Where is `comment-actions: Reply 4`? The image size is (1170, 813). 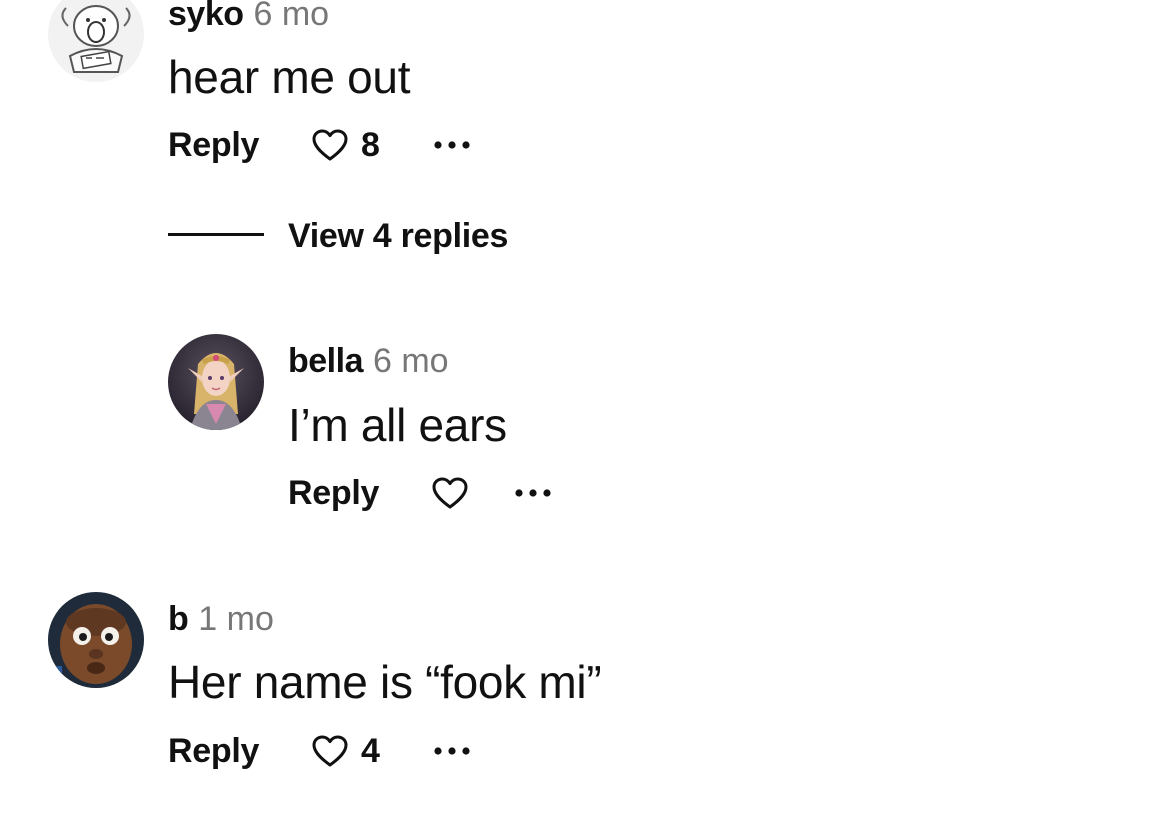
comment-actions: Reply 4 is located at coordinates (368, 751).